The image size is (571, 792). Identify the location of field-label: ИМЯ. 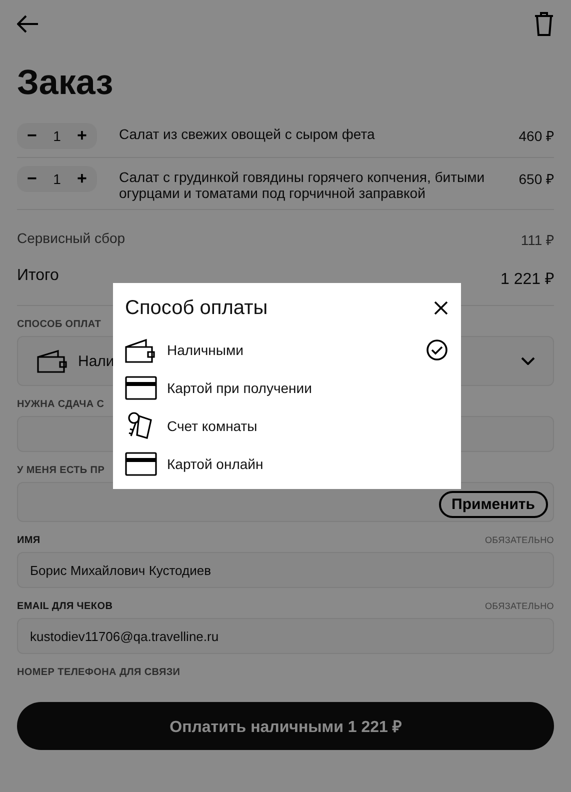
(28, 540).